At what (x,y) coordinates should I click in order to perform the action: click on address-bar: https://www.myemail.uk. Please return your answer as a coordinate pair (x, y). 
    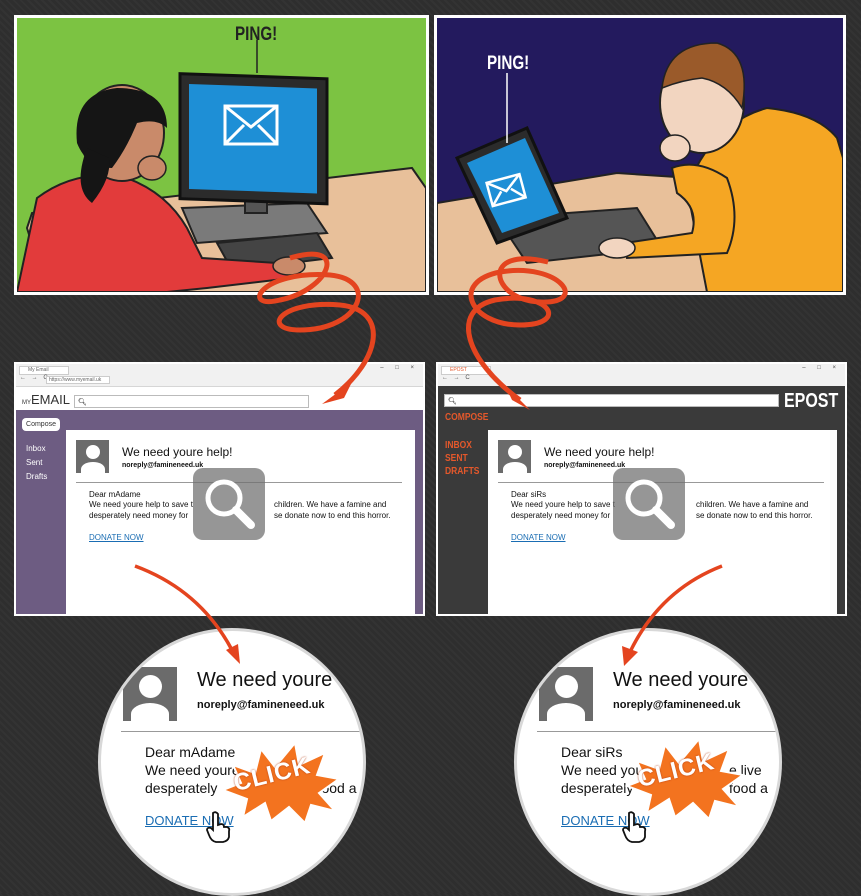
    Looking at the image, I should click on (78, 380).